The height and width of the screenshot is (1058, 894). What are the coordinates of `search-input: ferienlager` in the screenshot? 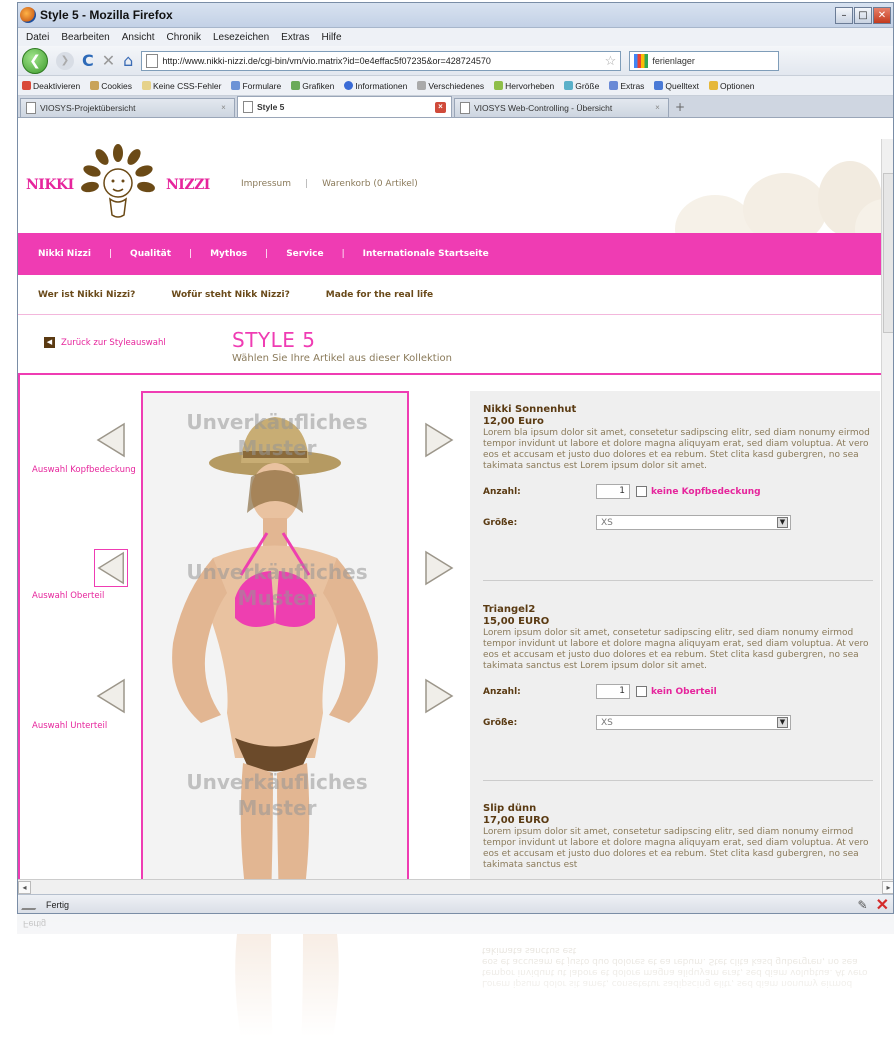 It's located at (704, 60).